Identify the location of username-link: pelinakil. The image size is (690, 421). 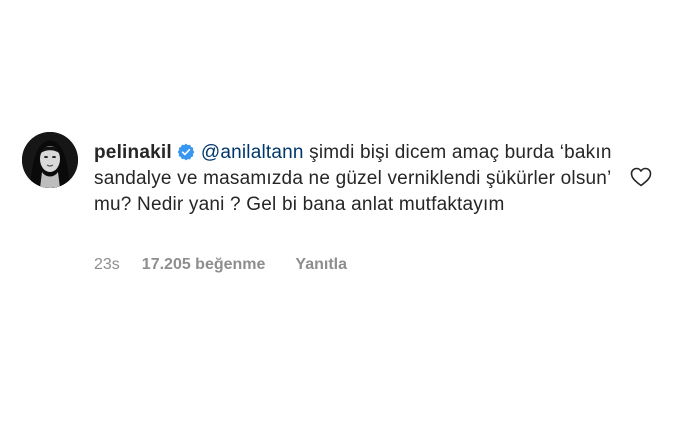
(133, 152).